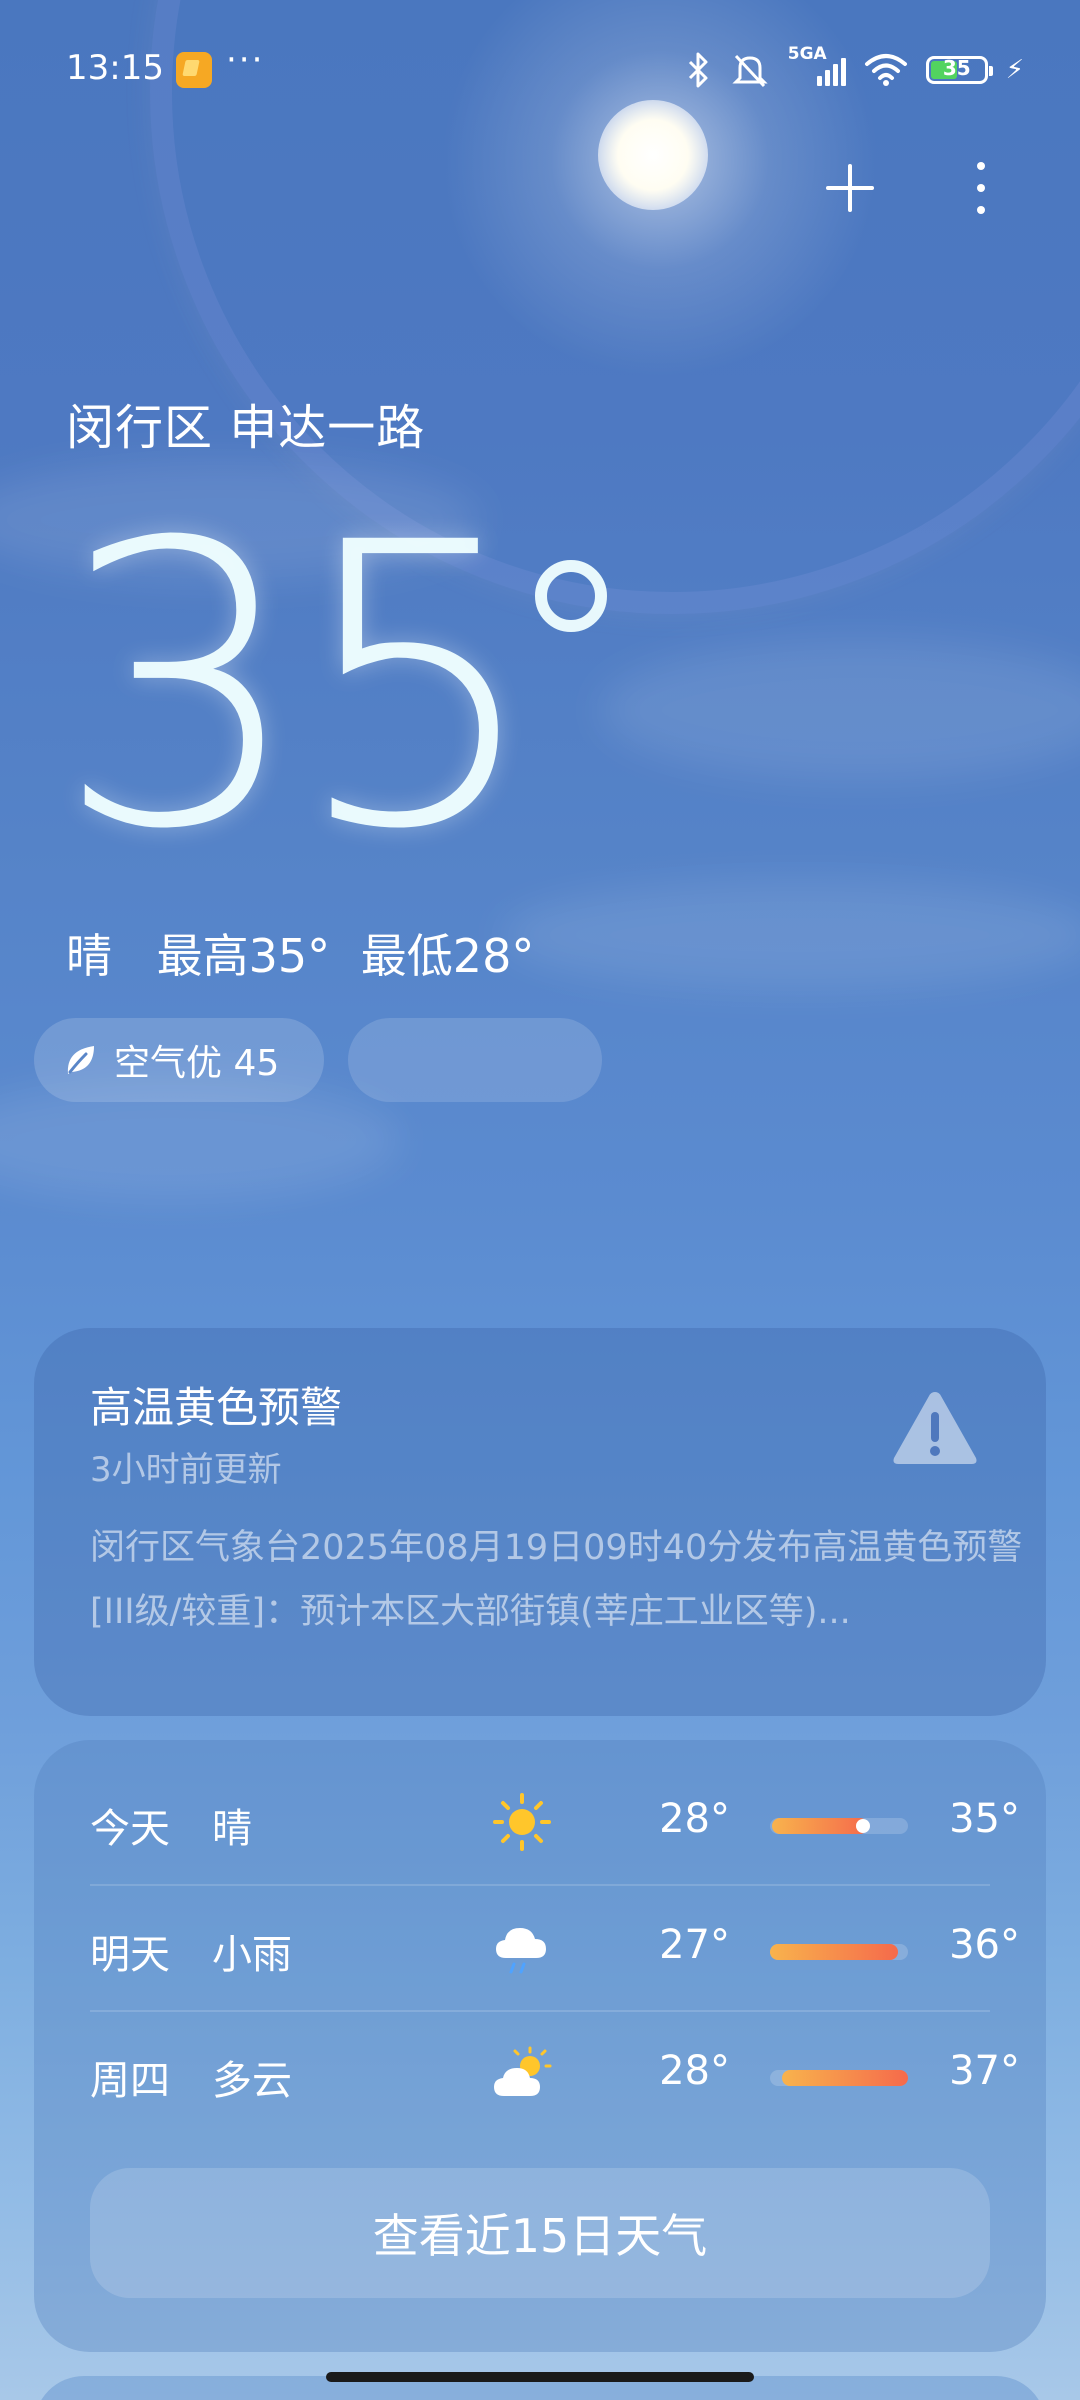  What do you see at coordinates (245, 60) in the screenshot?
I see `more-notifications-icon: ···` at bounding box center [245, 60].